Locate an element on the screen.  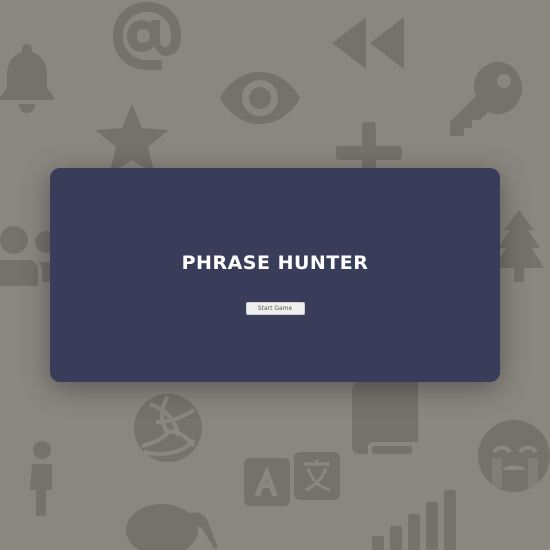
bell-icon is located at coordinates (27, 78).